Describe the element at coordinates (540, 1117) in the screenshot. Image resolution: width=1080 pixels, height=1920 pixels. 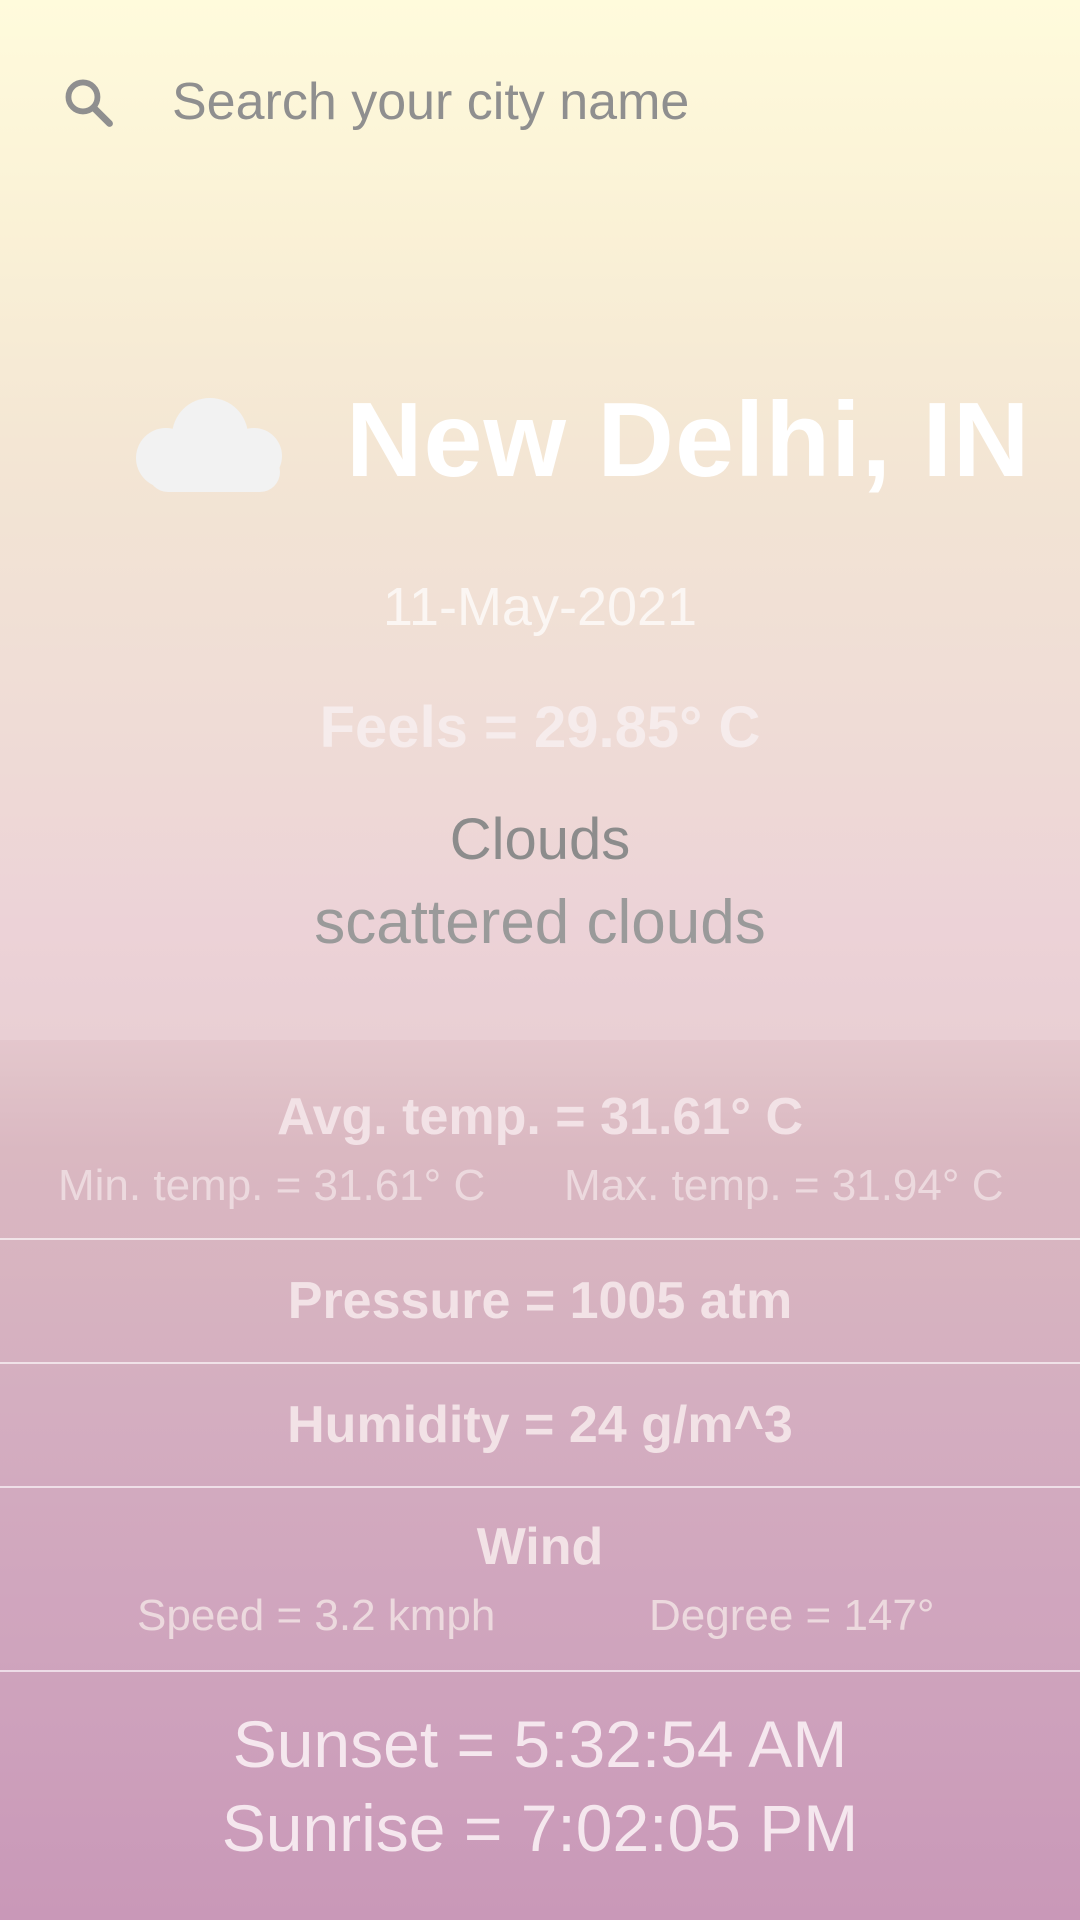
I see `avg-temp-text: Avg. temp. = 31.61° C` at that location.